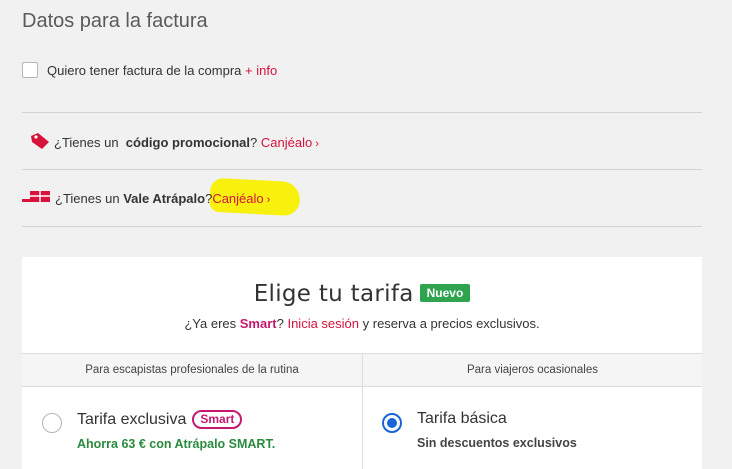 This screenshot has width=732, height=469. What do you see at coordinates (87, 198) in the screenshot?
I see `voucher-prefix: ¿Tienes un` at bounding box center [87, 198].